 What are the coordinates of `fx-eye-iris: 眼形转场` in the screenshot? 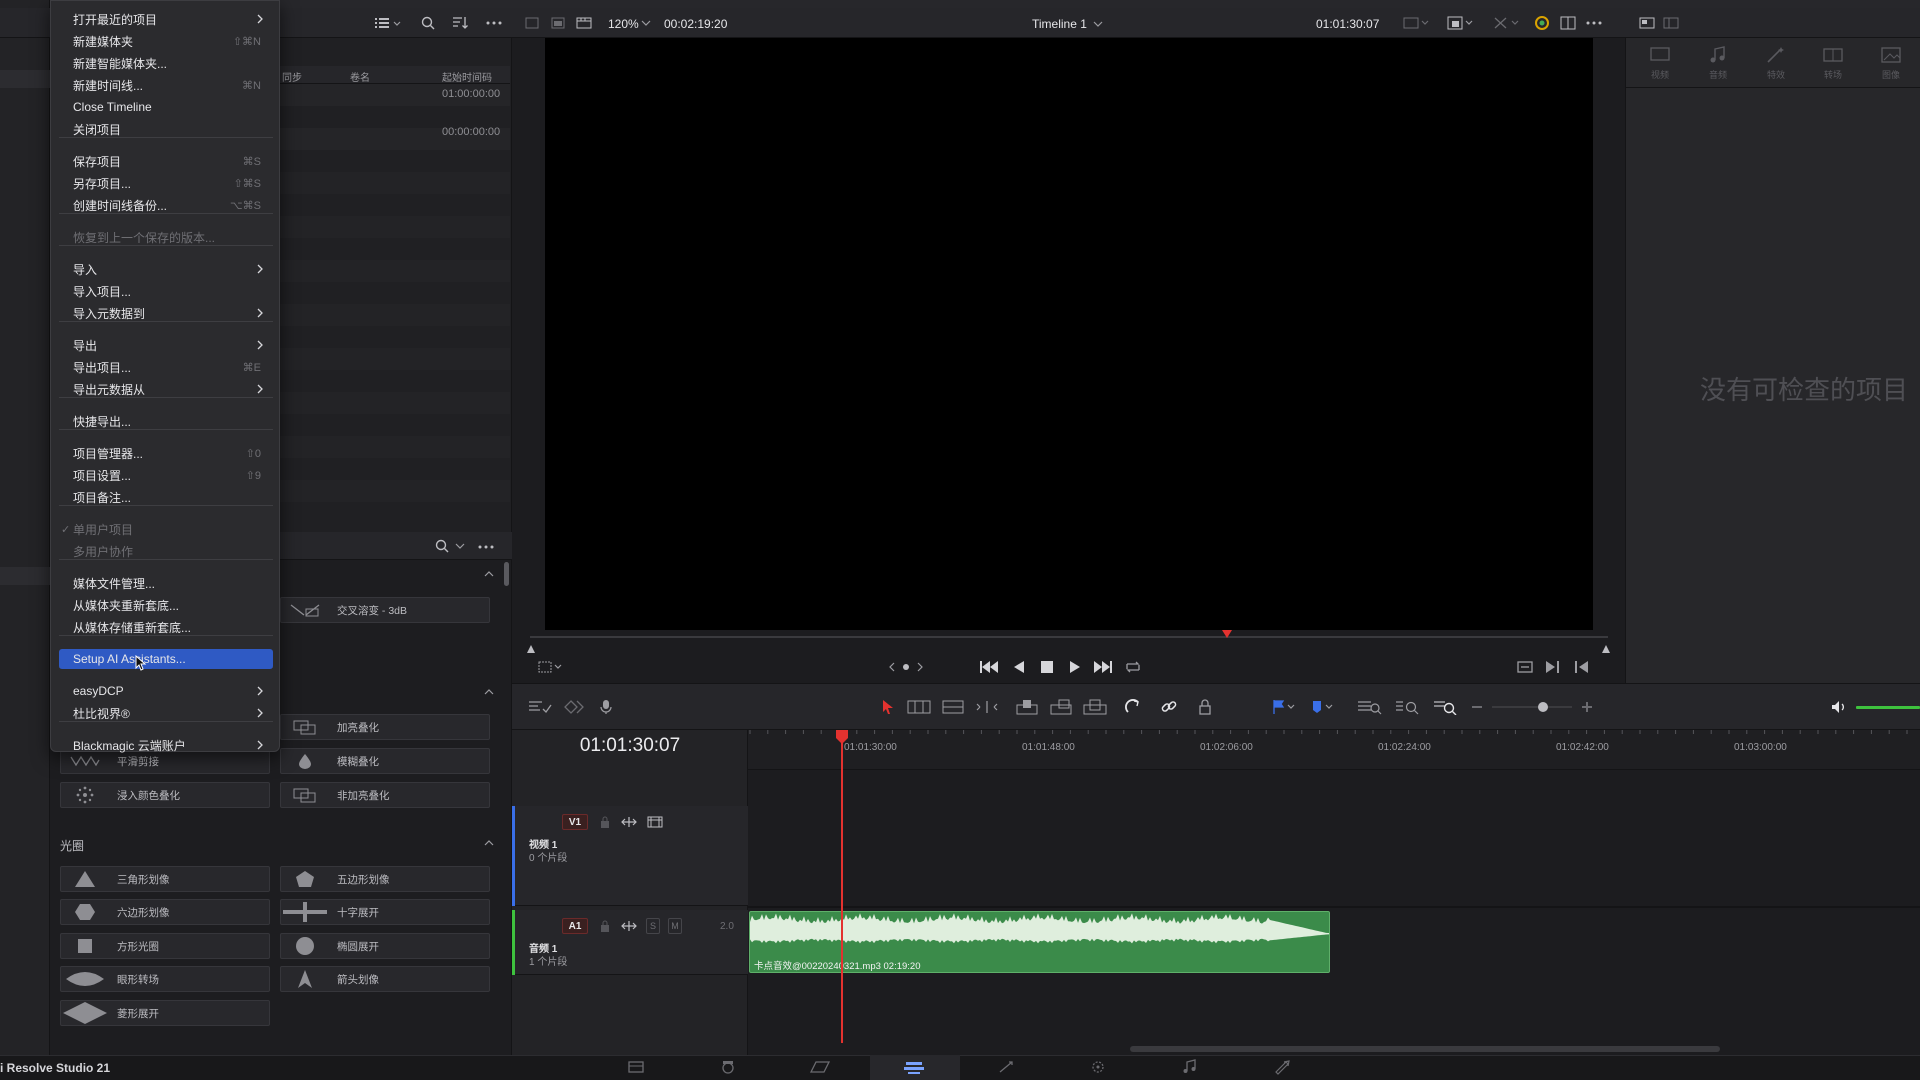 It's located at (165, 979).